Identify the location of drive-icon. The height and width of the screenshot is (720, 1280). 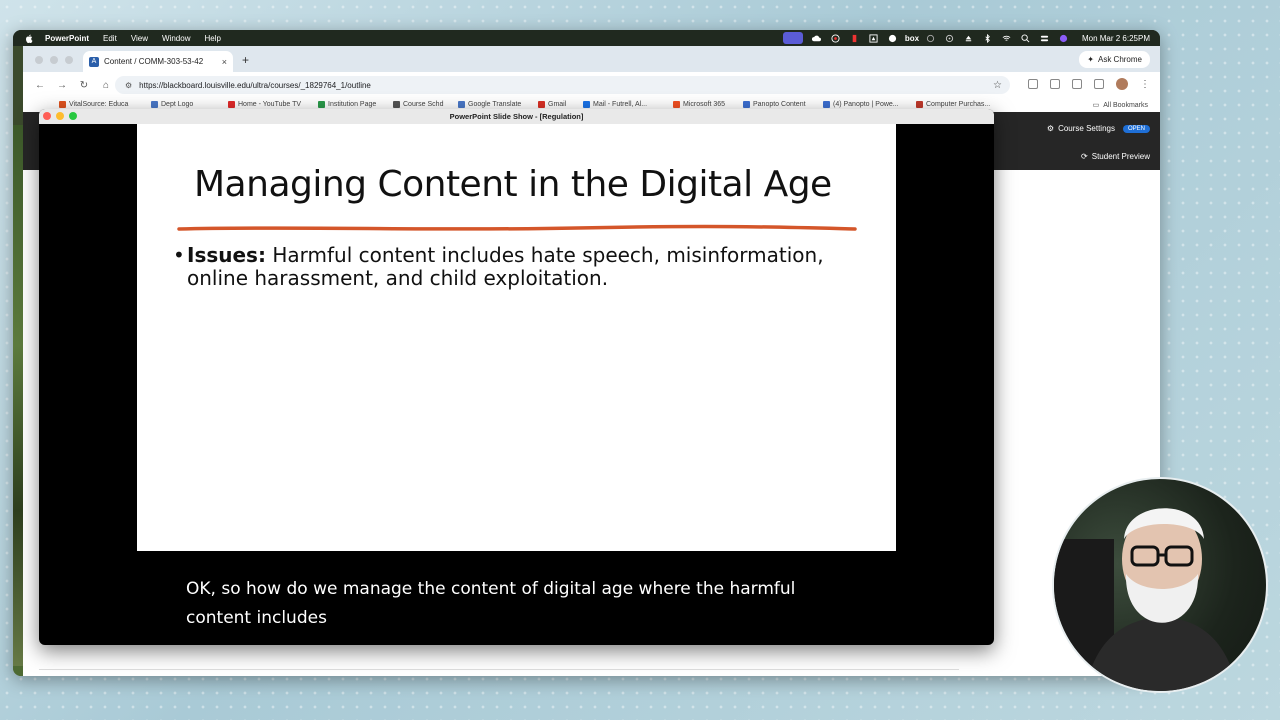
(874, 38).